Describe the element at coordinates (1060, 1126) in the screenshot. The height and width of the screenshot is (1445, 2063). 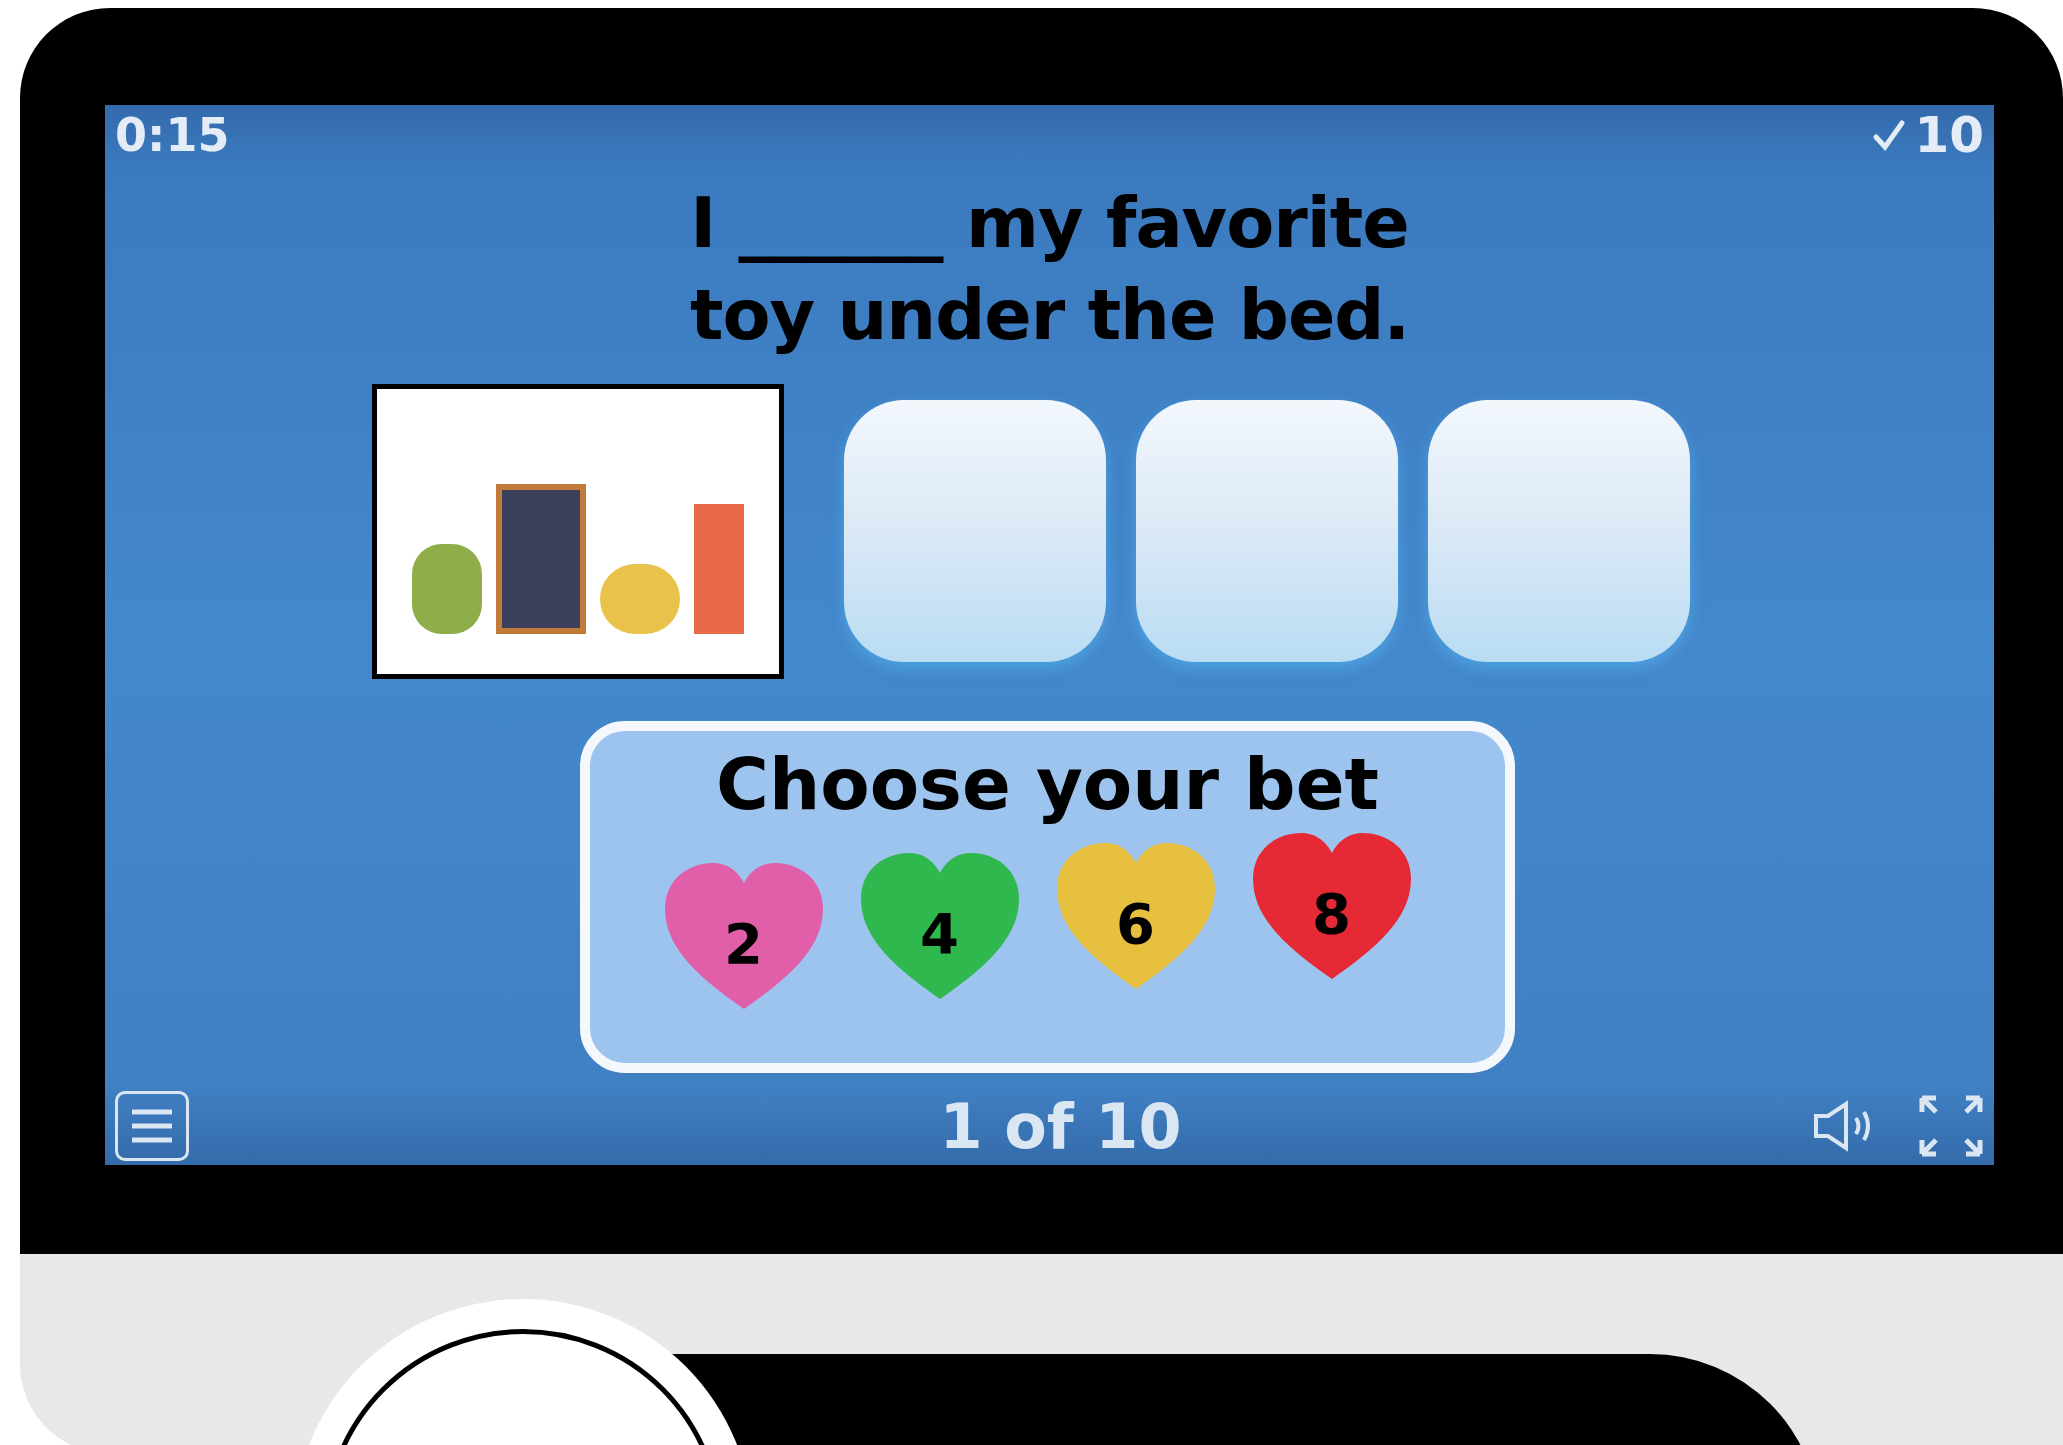
I see `question-counter: 1 of 10` at that location.